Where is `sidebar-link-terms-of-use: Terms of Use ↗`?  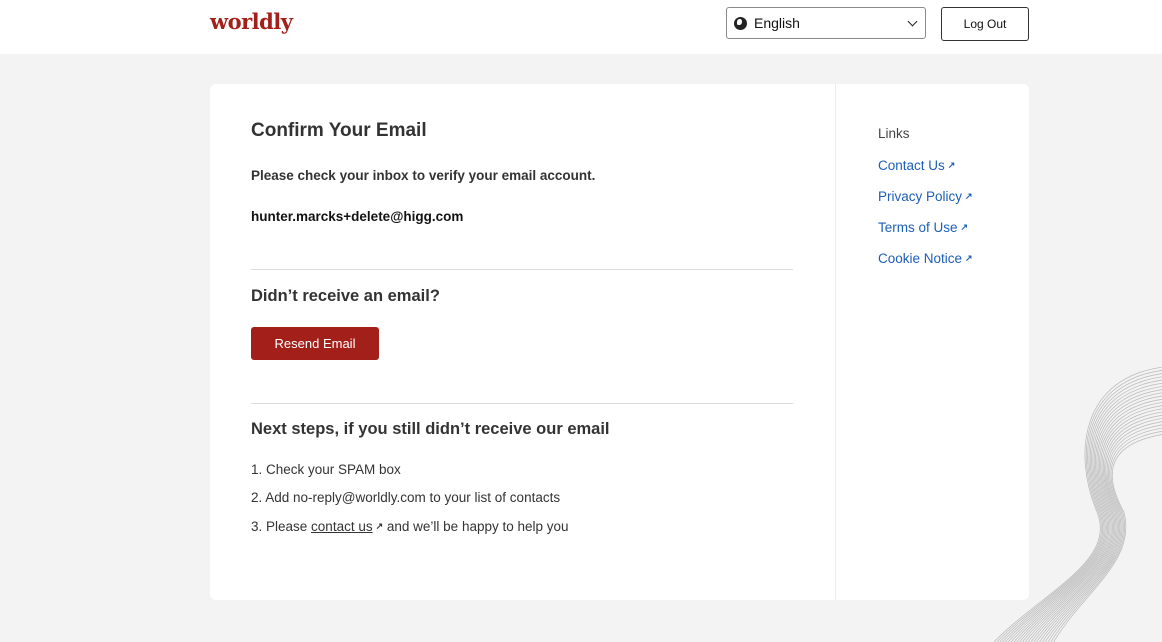
sidebar-link-terms-of-use: Terms of Use ↗ is located at coordinates (923, 227).